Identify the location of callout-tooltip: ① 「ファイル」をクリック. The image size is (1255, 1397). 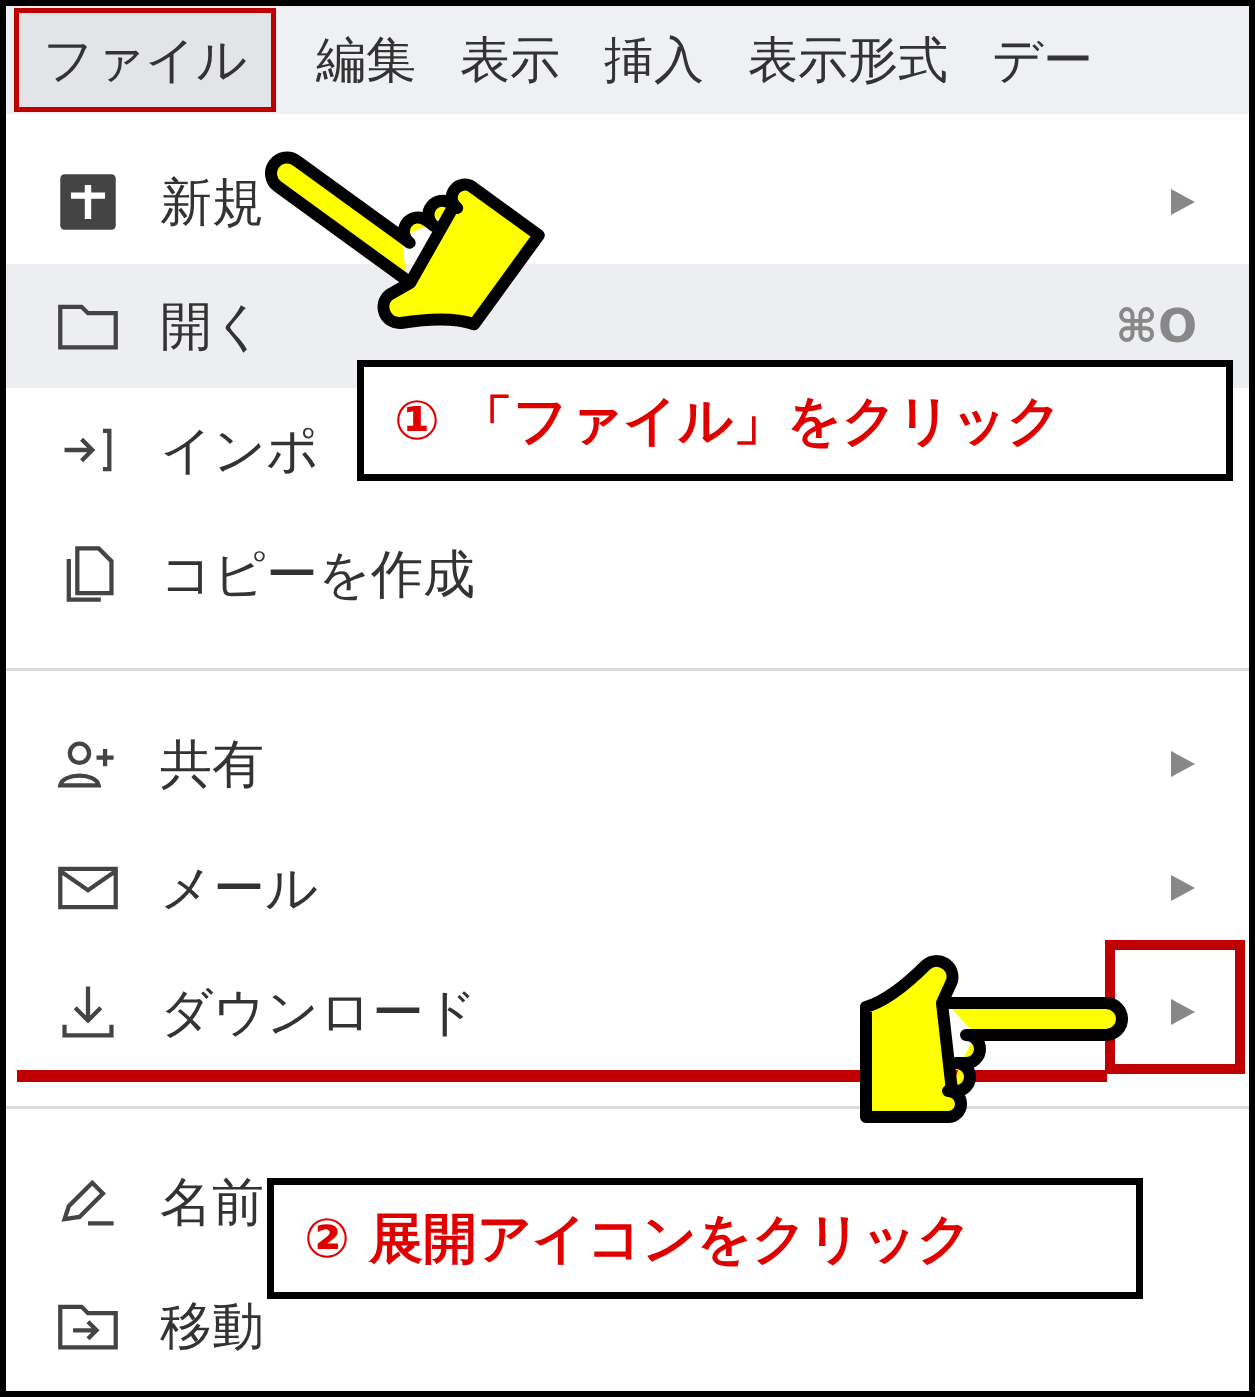
(795, 420).